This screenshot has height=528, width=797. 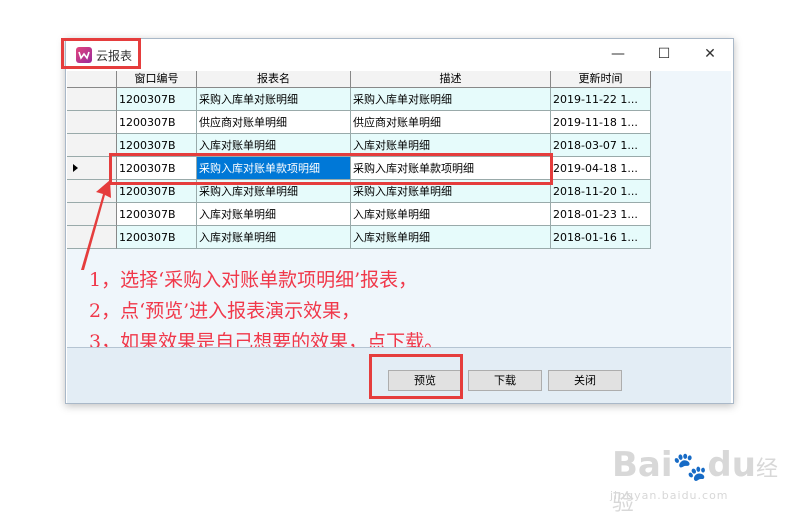 What do you see at coordinates (601, 79) in the screenshot?
I see `col-header-time: 更新时间` at bounding box center [601, 79].